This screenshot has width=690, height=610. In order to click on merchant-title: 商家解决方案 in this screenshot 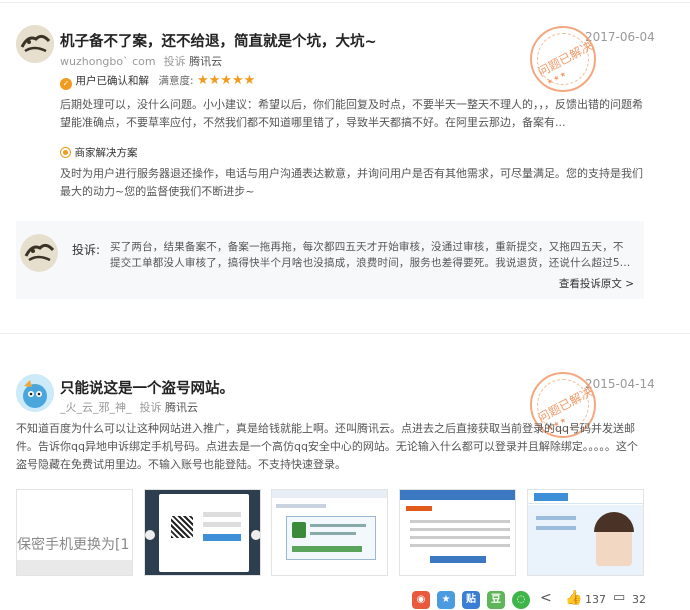, I will do `click(106, 153)`.